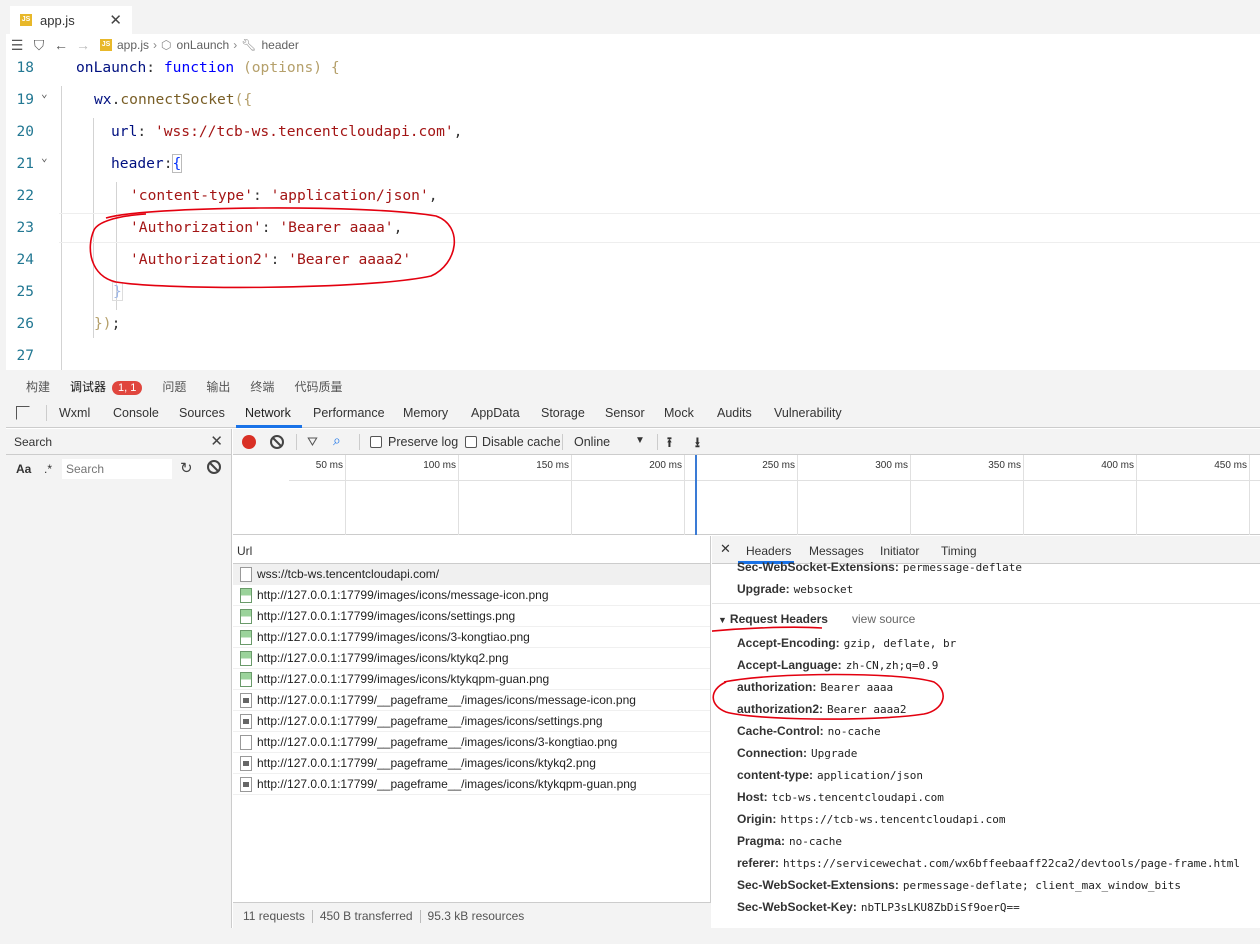 This screenshot has height=944, width=1260. What do you see at coordinates (274, 916) in the screenshot?
I see `request-count: 11 requests` at bounding box center [274, 916].